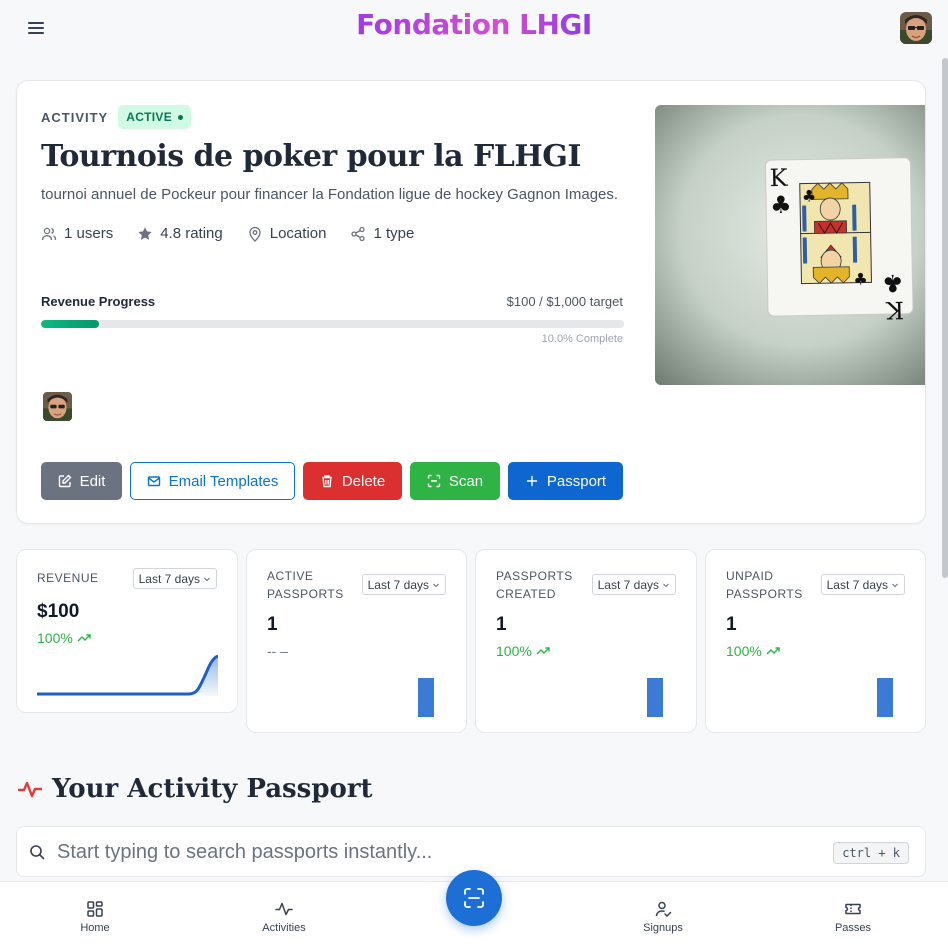 This screenshot has width=948, height=952. Describe the element at coordinates (437, 852) in the screenshot. I see `search-input` at that location.